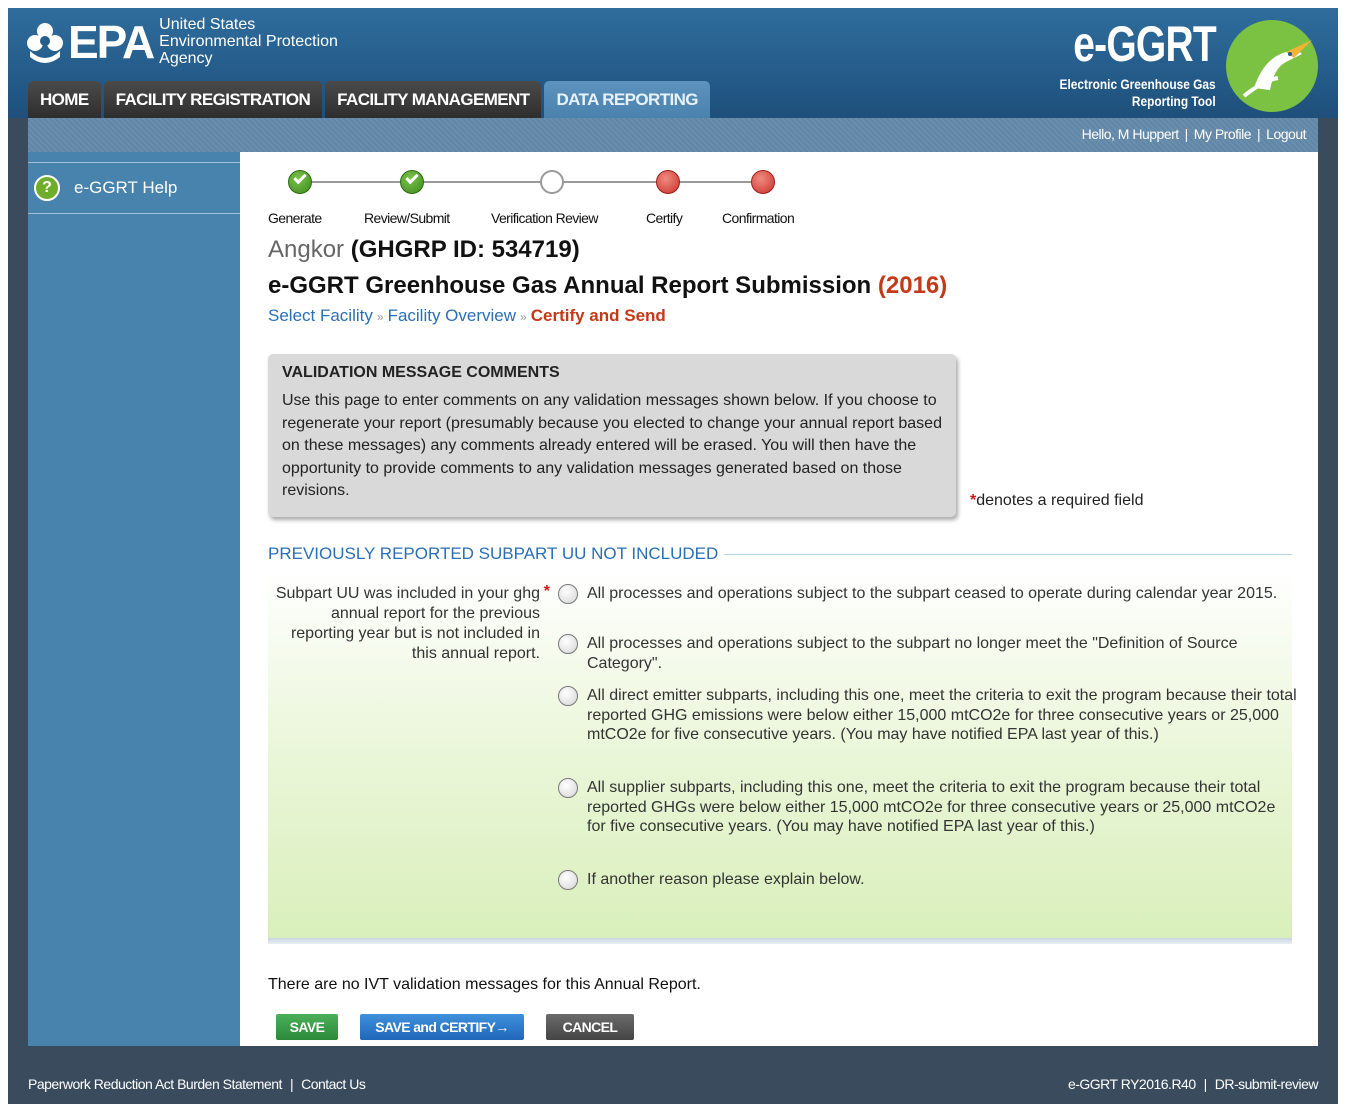 The height and width of the screenshot is (1108, 1346). What do you see at coordinates (333, 1084) in the screenshot?
I see `contact-us-link: Contact Us` at bounding box center [333, 1084].